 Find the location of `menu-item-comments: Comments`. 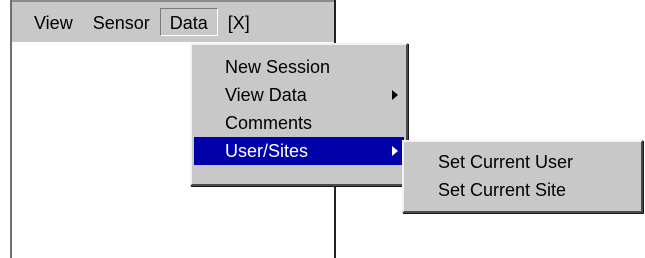

menu-item-comments: Comments is located at coordinates (299, 123).